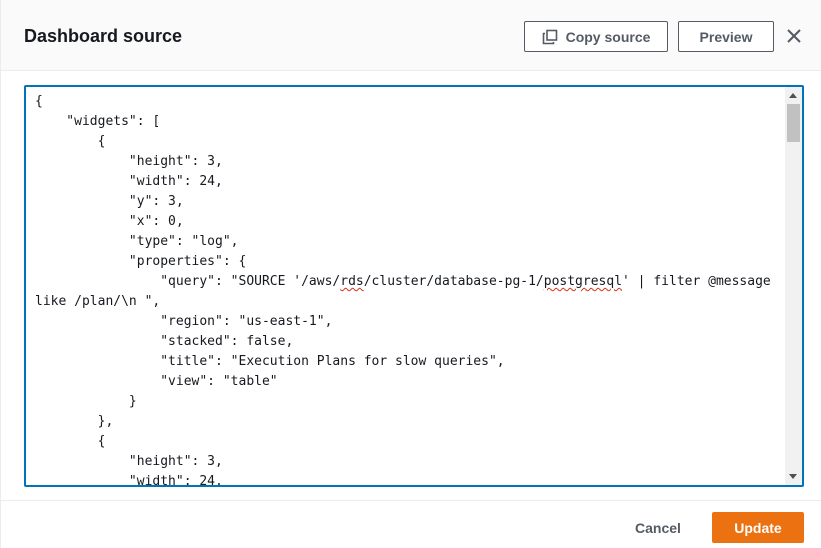 This screenshot has height=548, width=821. I want to click on update-button: Update, so click(758, 527).